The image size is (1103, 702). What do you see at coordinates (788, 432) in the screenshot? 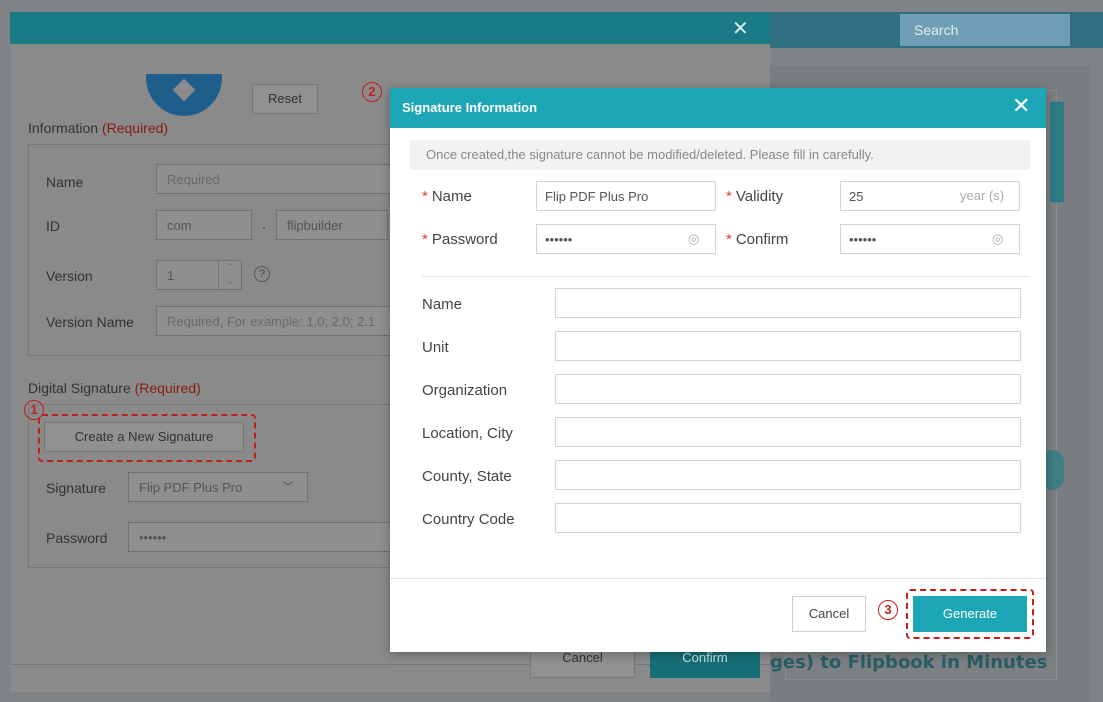
I see `detail-location-input` at bounding box center [788, 432].